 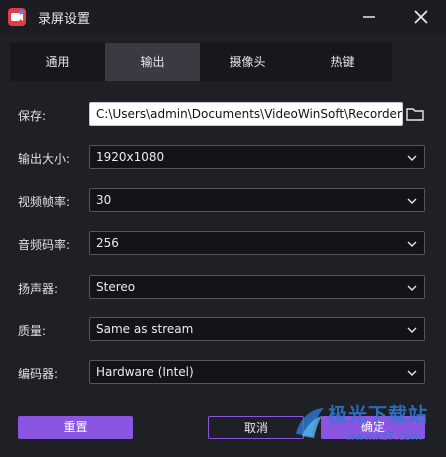 I want to click on quality-value: Same as stream, so click(x=145, y=329).